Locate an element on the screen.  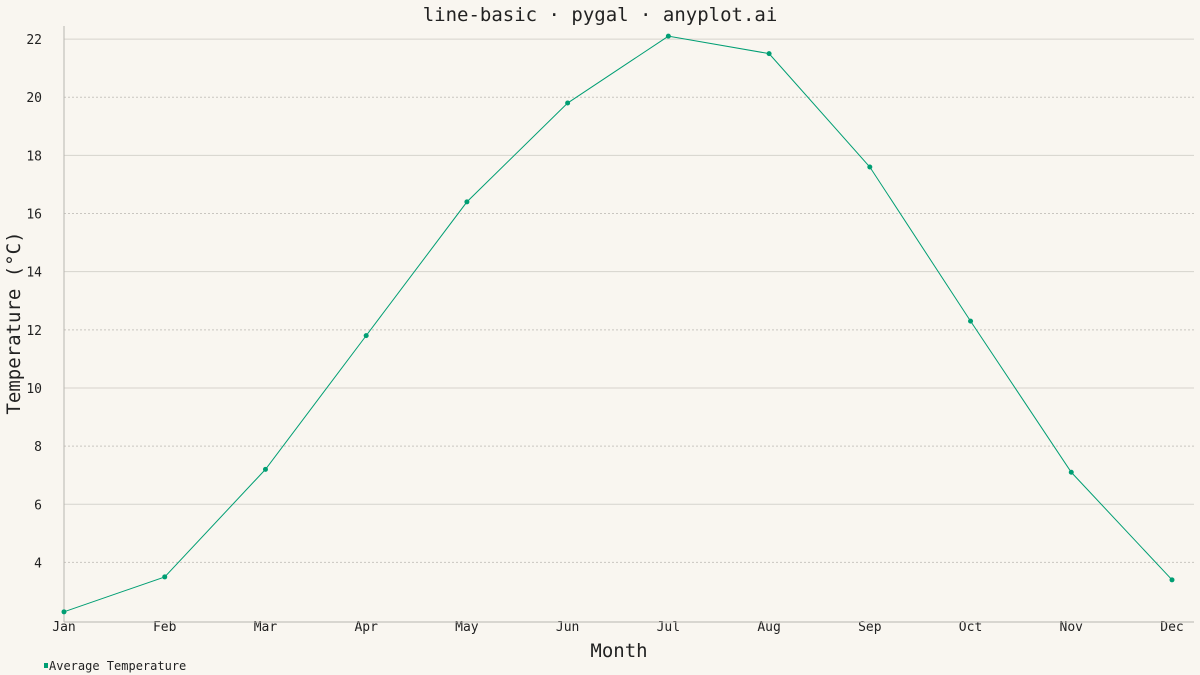
y-tick-label: 8 is located at coordinates (38, 447).